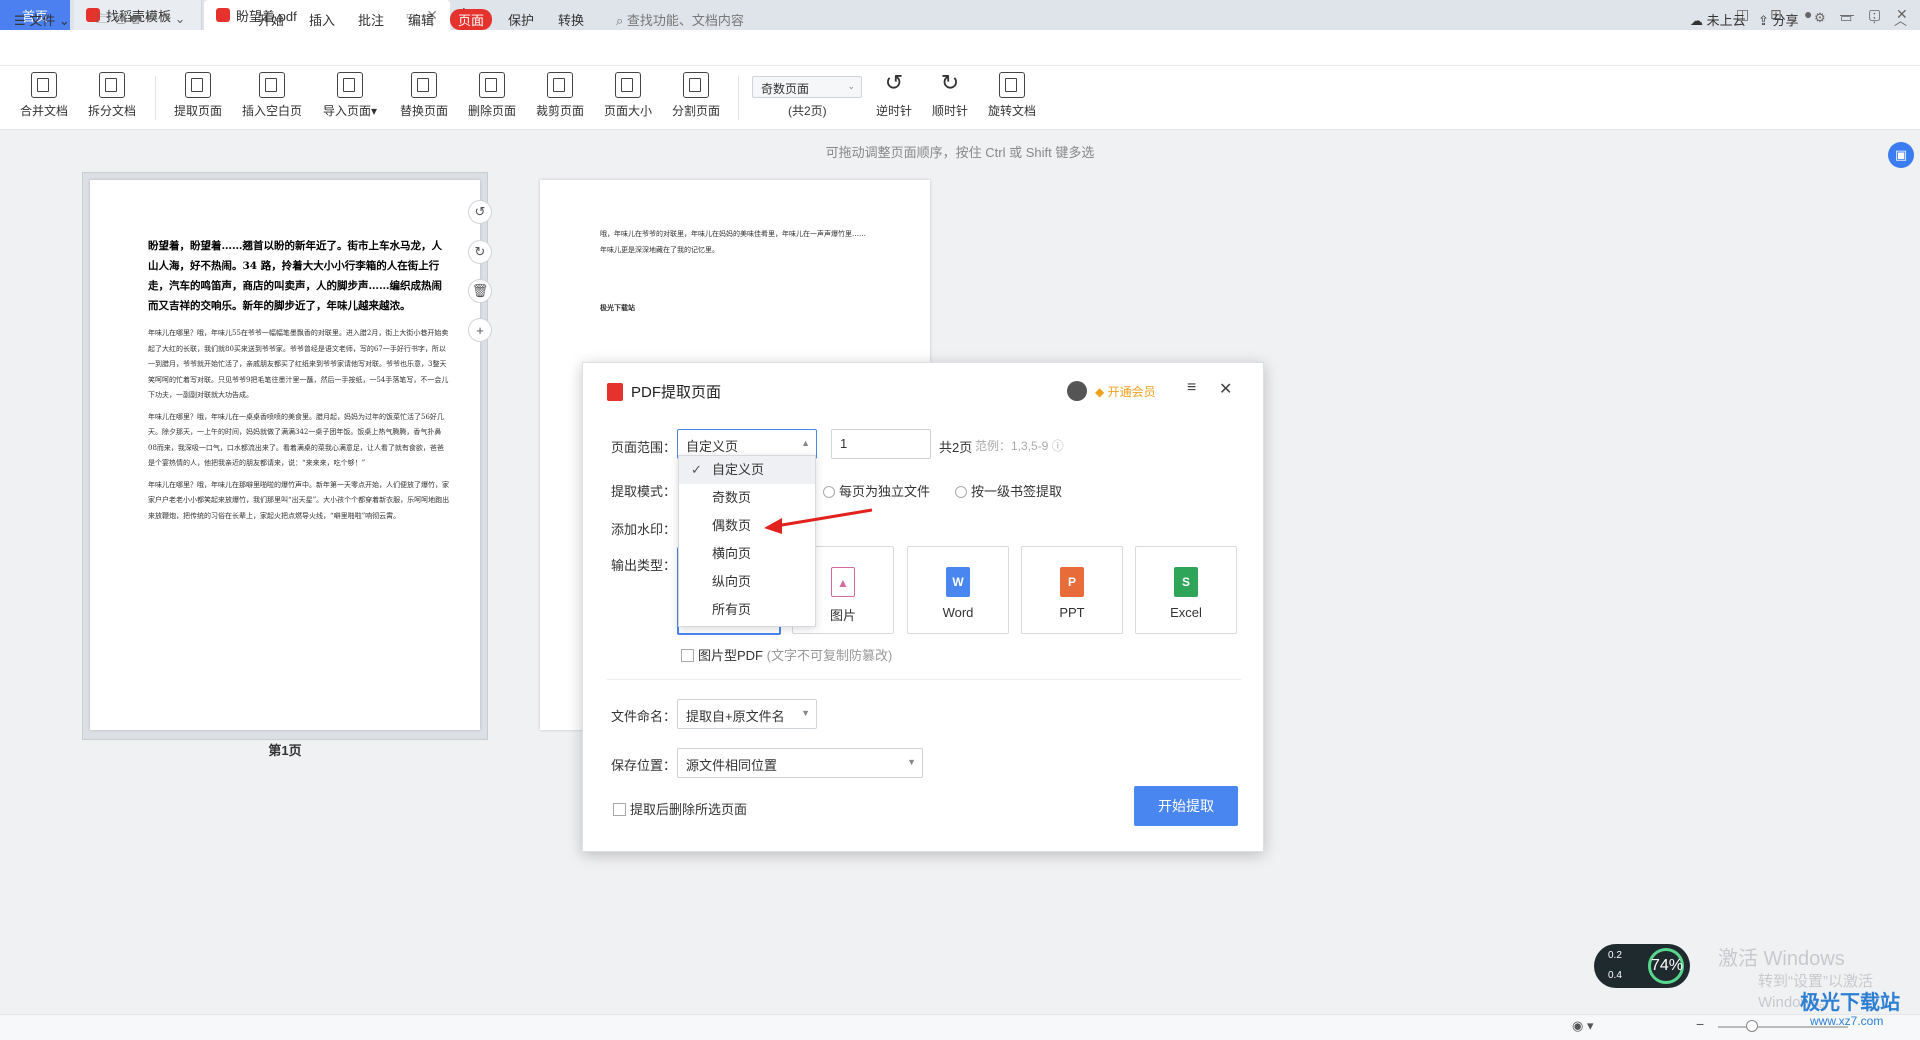  Describe the element at coordinates (628, 85) in the screenshot. I see `page-size-icon` at that location.